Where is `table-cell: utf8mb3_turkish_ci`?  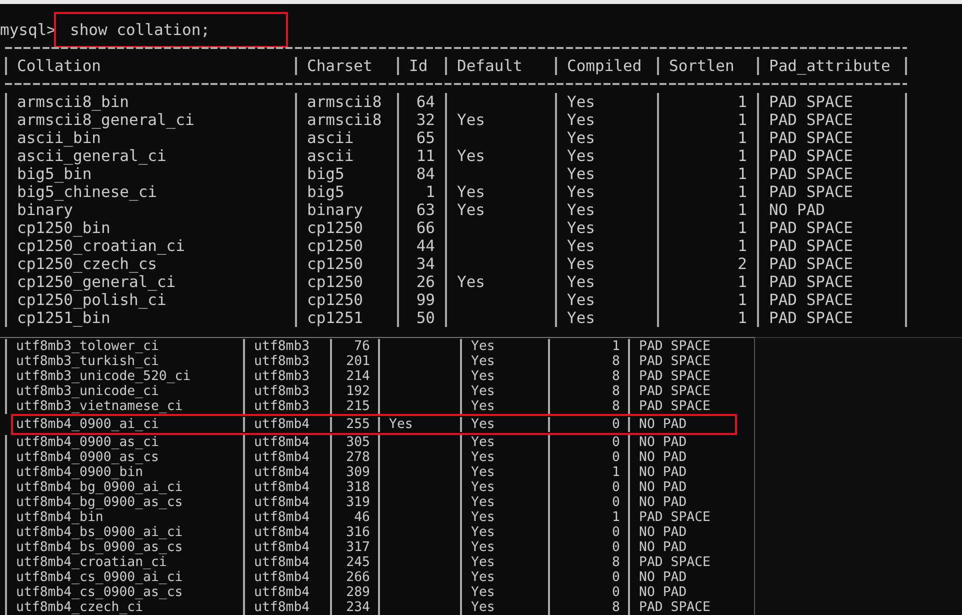
table-cell: utf8mb3_turkish_ci is located at coordinates (87, 361).